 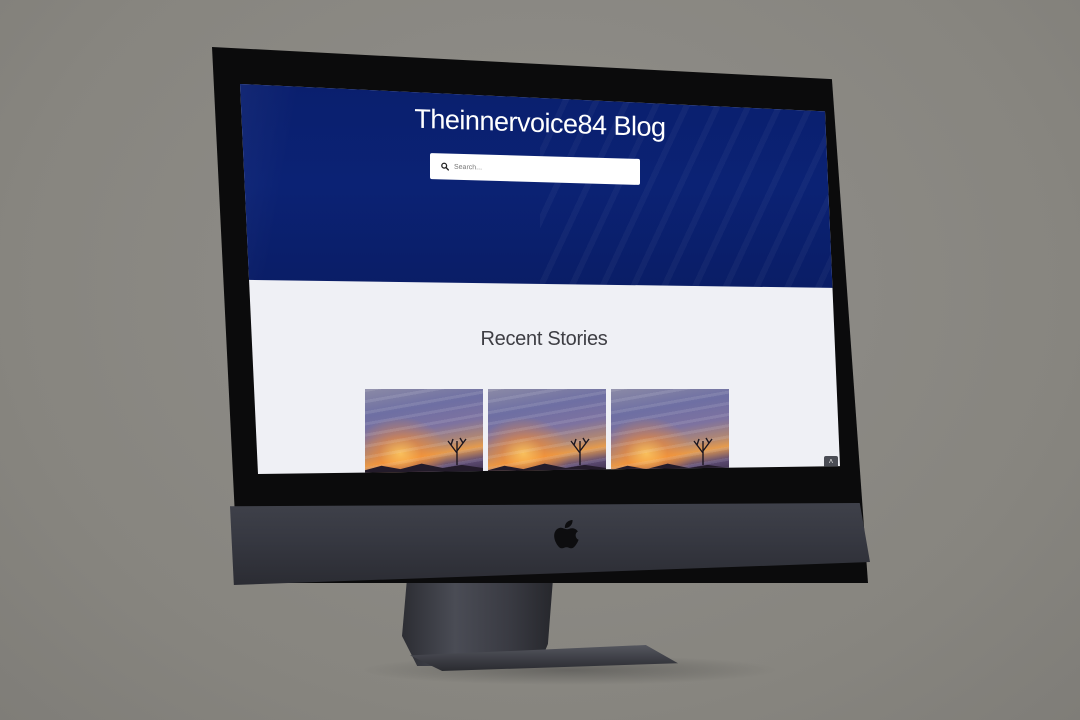 I want to click on recent-stories-list, so click(x=551, y=431).